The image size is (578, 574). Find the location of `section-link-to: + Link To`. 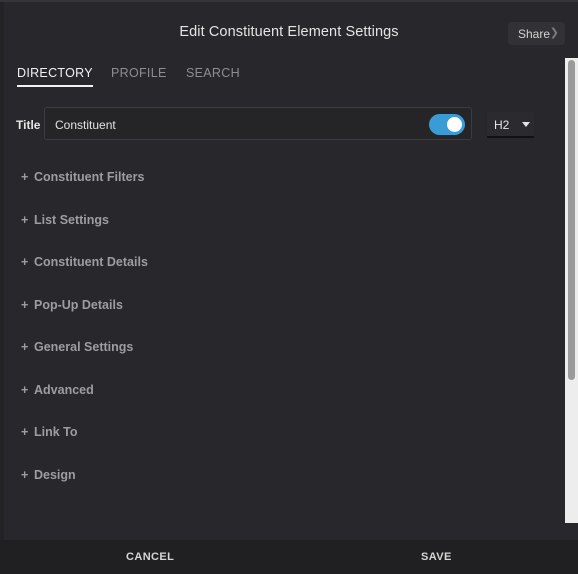

section-link-to: + Link To is located at coordinates (49, 435).